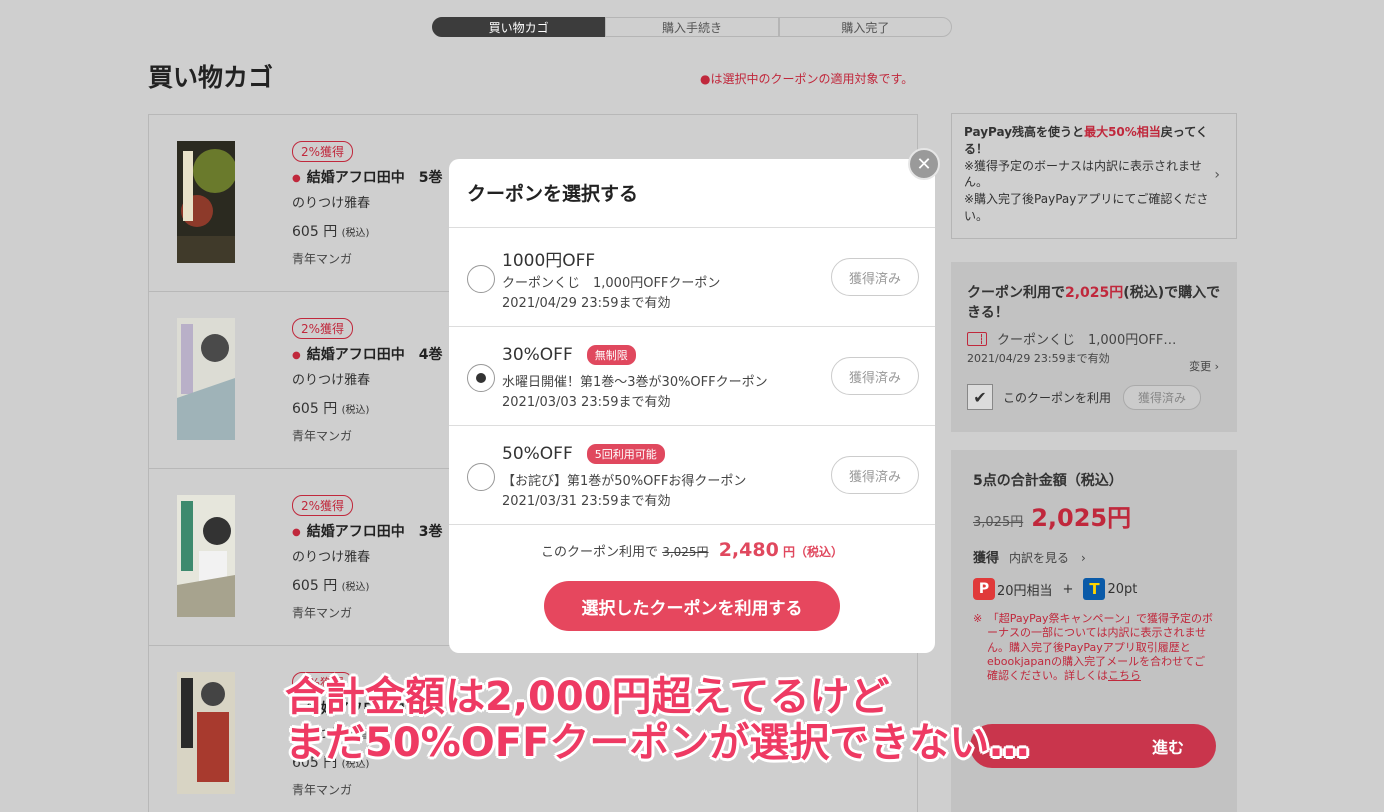 The height and width of the screenshot is (812, 1384). I want to click on total-prices: 3,025円 2,025円, so click(1094, 515).